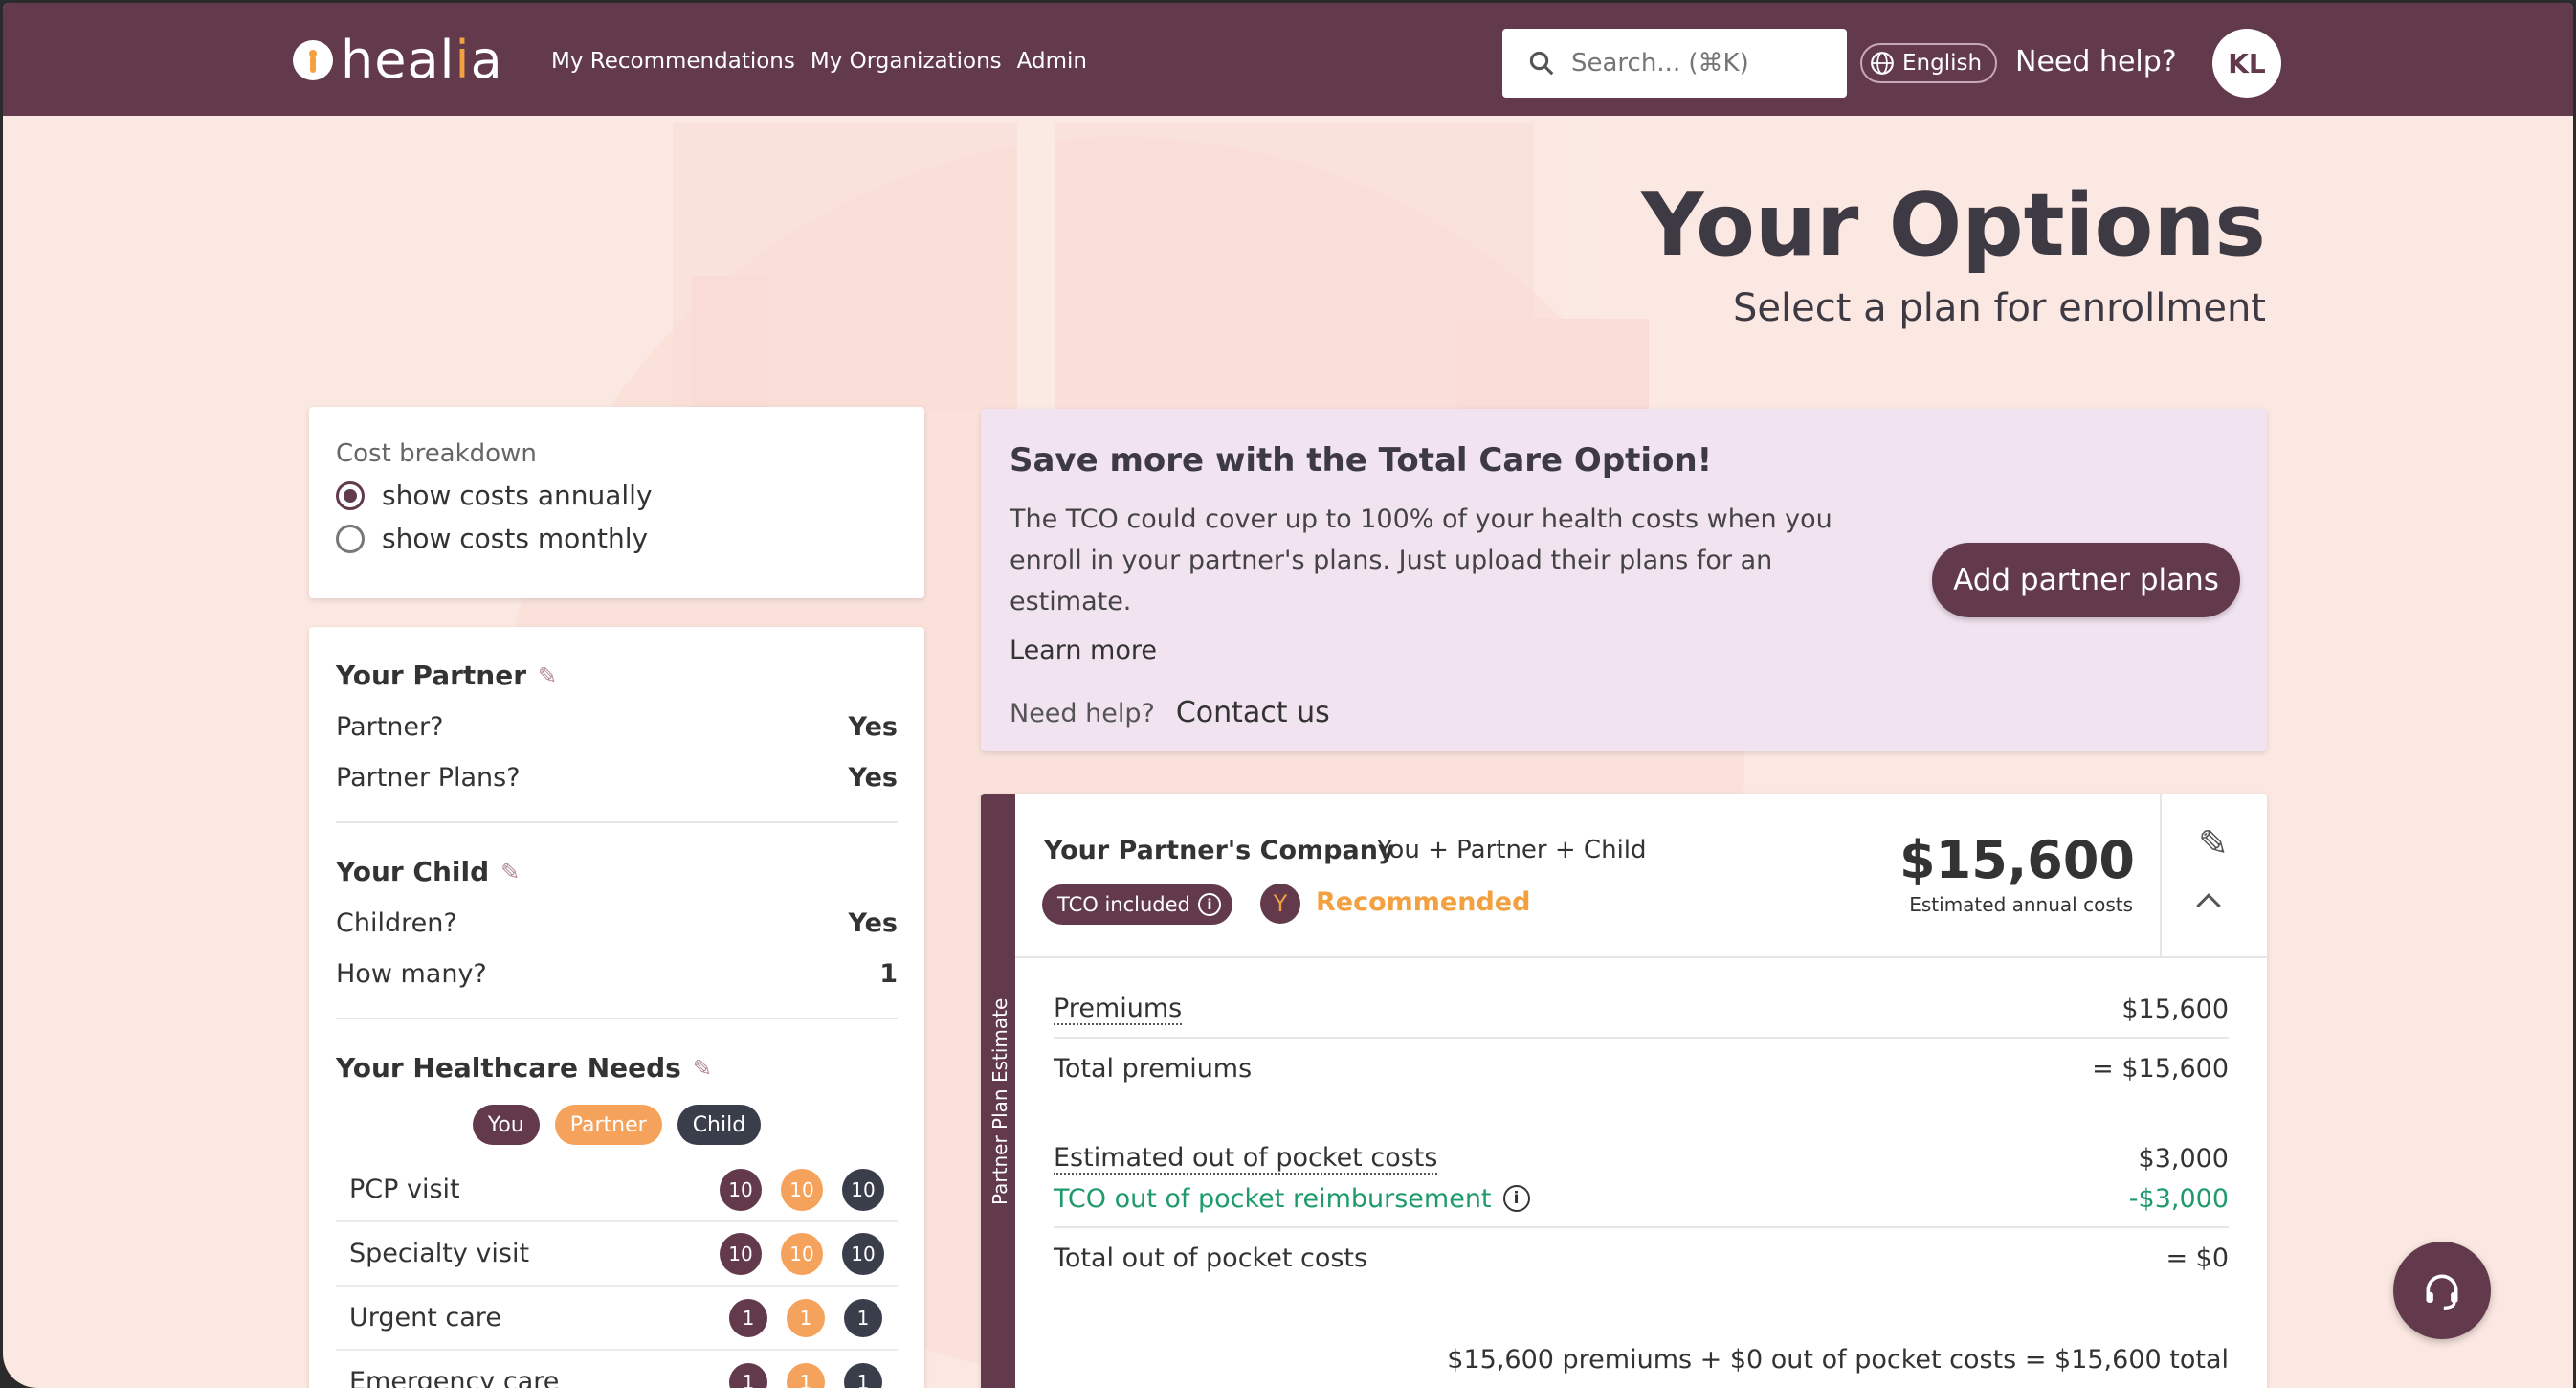 This screenshot has height=1388, width=2576. I want to click on reimbursement-value: -$3,000, so click(2178, 1198).